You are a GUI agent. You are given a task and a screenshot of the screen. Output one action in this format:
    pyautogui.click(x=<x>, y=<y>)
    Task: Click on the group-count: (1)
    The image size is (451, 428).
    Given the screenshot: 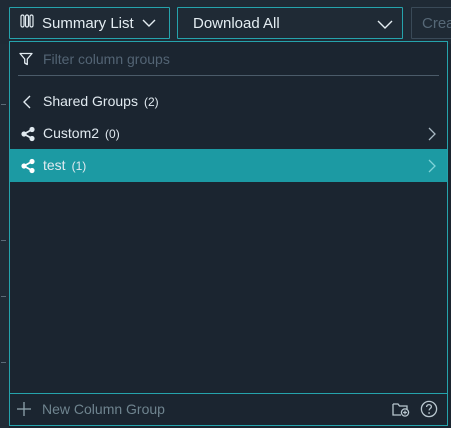 What is the action you would take?
    pyautogui.click(x=79, y=166)
    